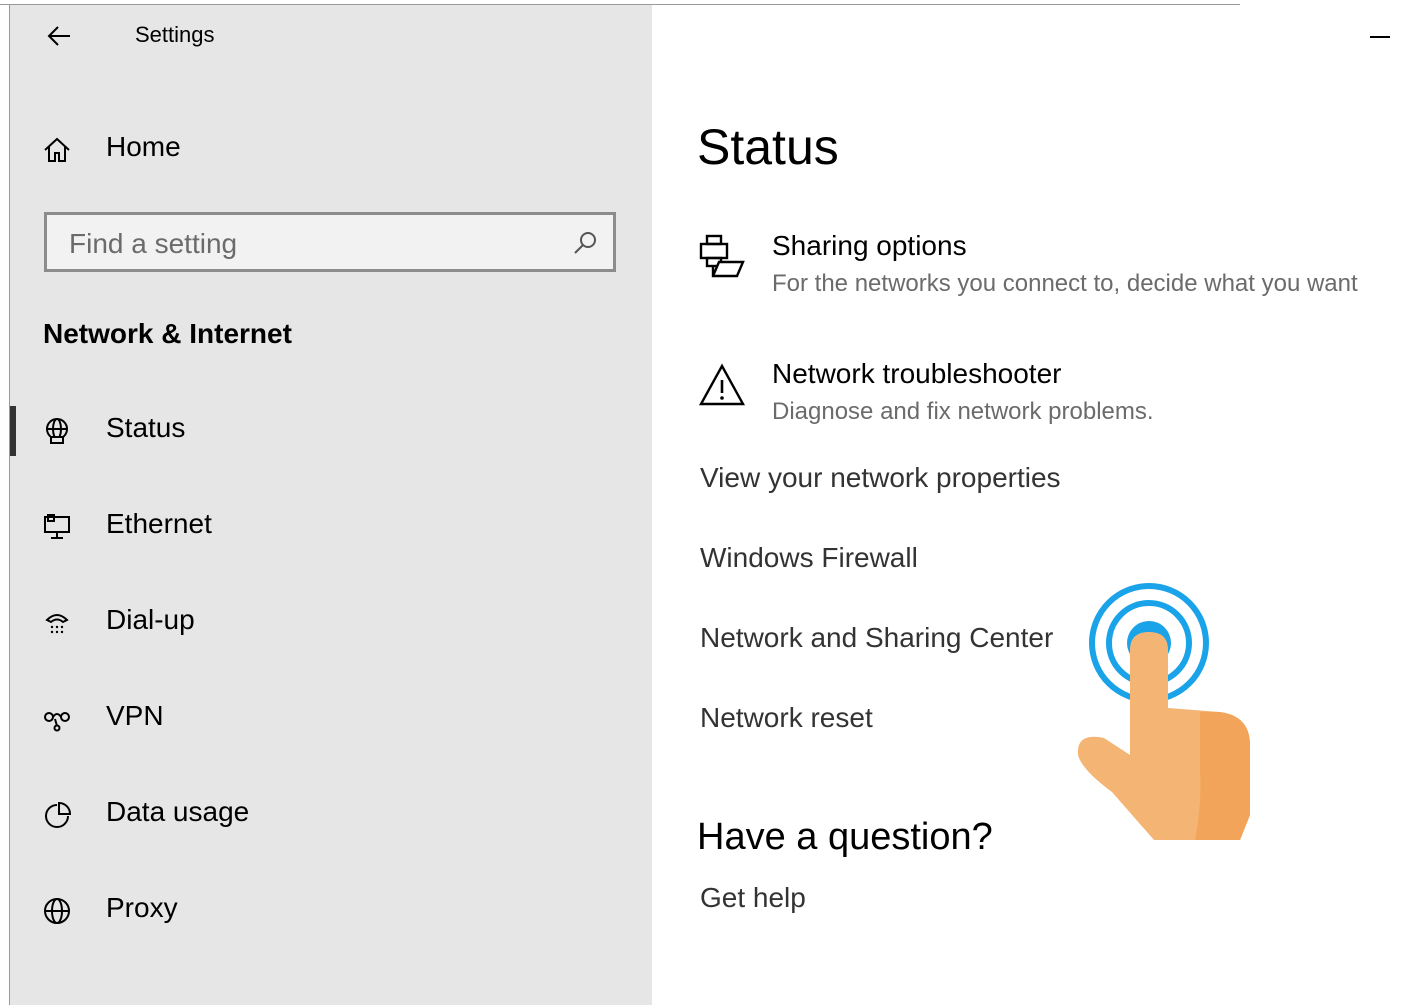 This screenshot has height=1005, width=1408. Describe the element at coordinates (880, 478) in the screenshot. I see `view-network-properties-link: View your network properties` at that location.